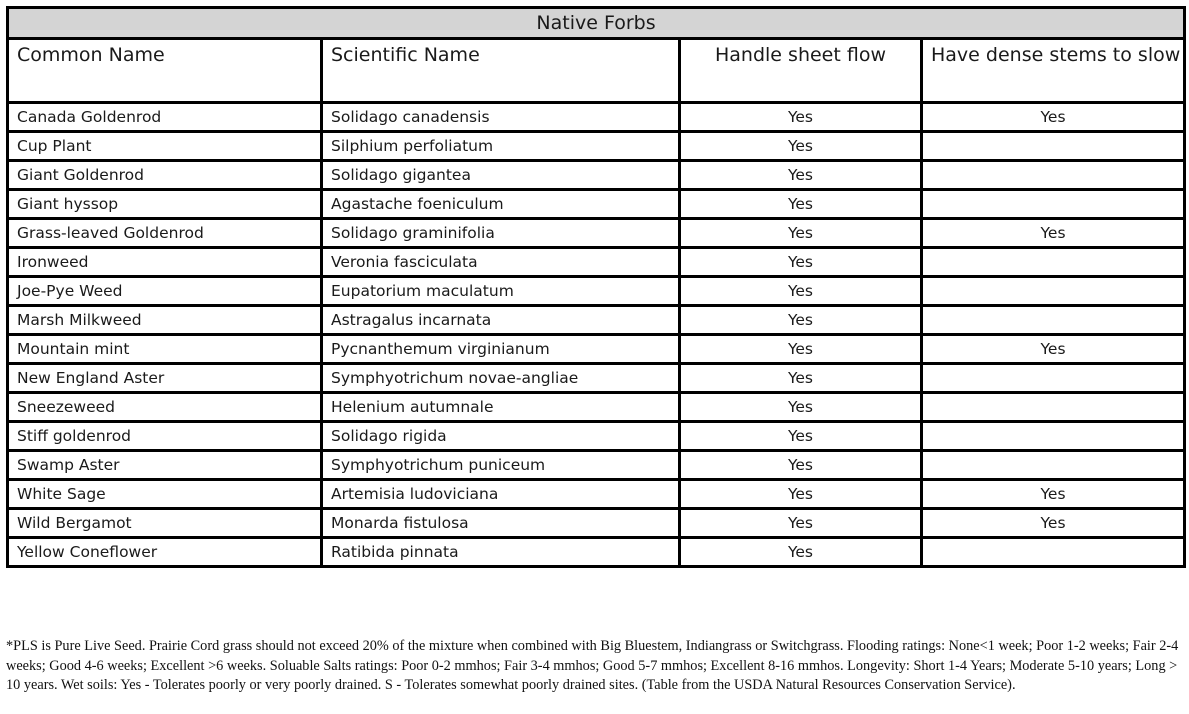  What do you see at coordinates (500, 494) in the screenshot?
I see `scientific-name-cell: Artemisia ludoviciana` at bounding box center [500, 494].